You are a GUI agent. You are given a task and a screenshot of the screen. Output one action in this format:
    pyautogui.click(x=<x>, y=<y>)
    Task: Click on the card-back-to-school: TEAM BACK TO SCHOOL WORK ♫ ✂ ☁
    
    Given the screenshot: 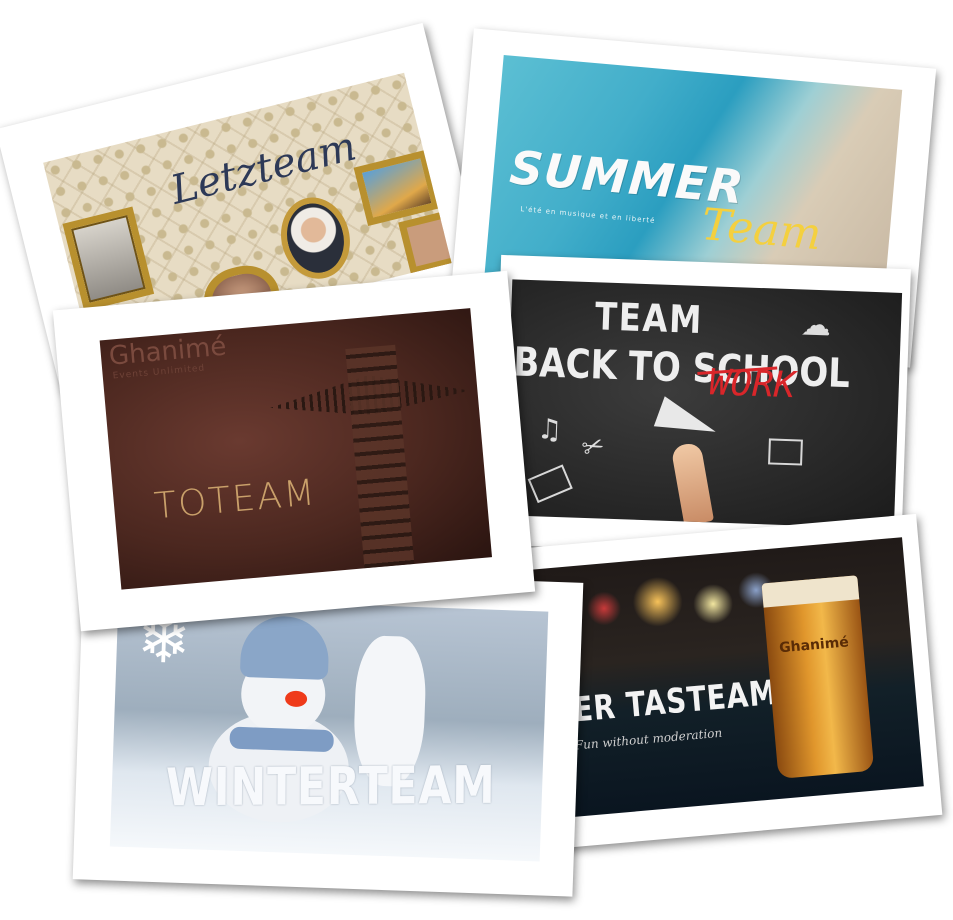 What is the action you would take?
    pyautogui.click(x=701, y=407)
    